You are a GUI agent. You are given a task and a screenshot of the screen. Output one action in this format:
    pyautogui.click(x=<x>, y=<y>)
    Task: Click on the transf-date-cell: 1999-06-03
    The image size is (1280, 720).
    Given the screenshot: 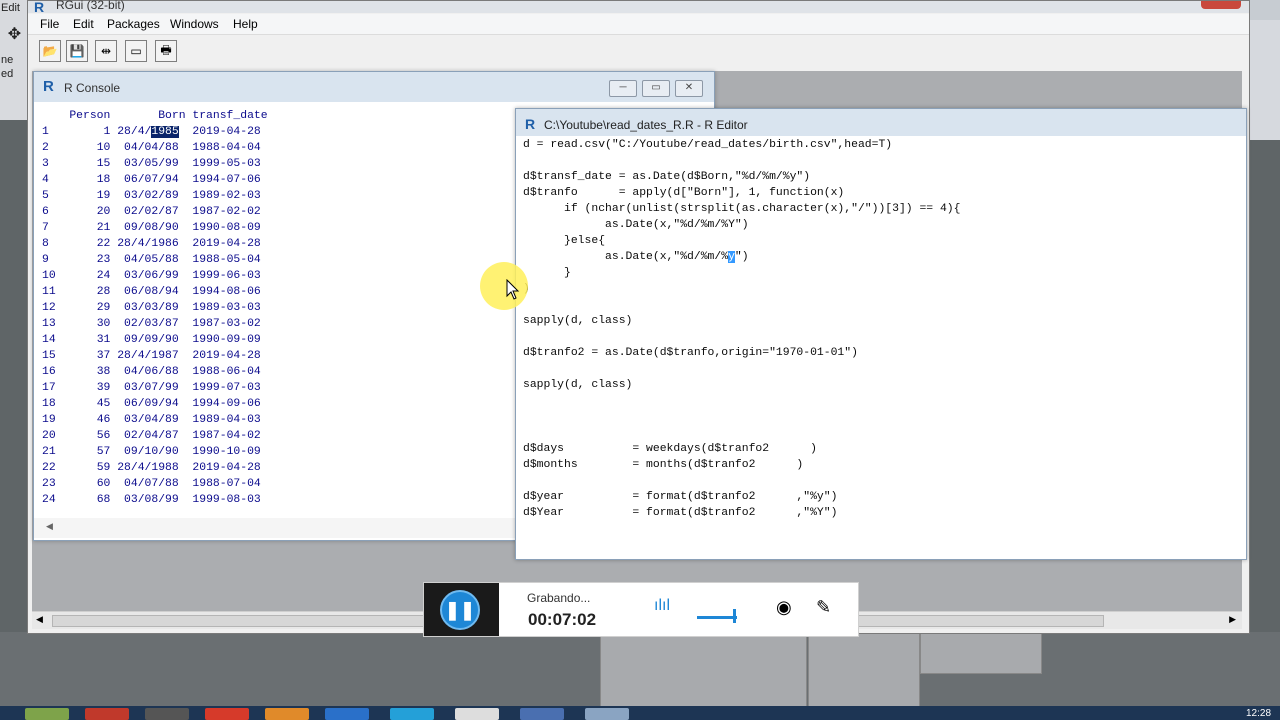 What is the action you would take?
    pyautogui.click(x=219, y=276)
    